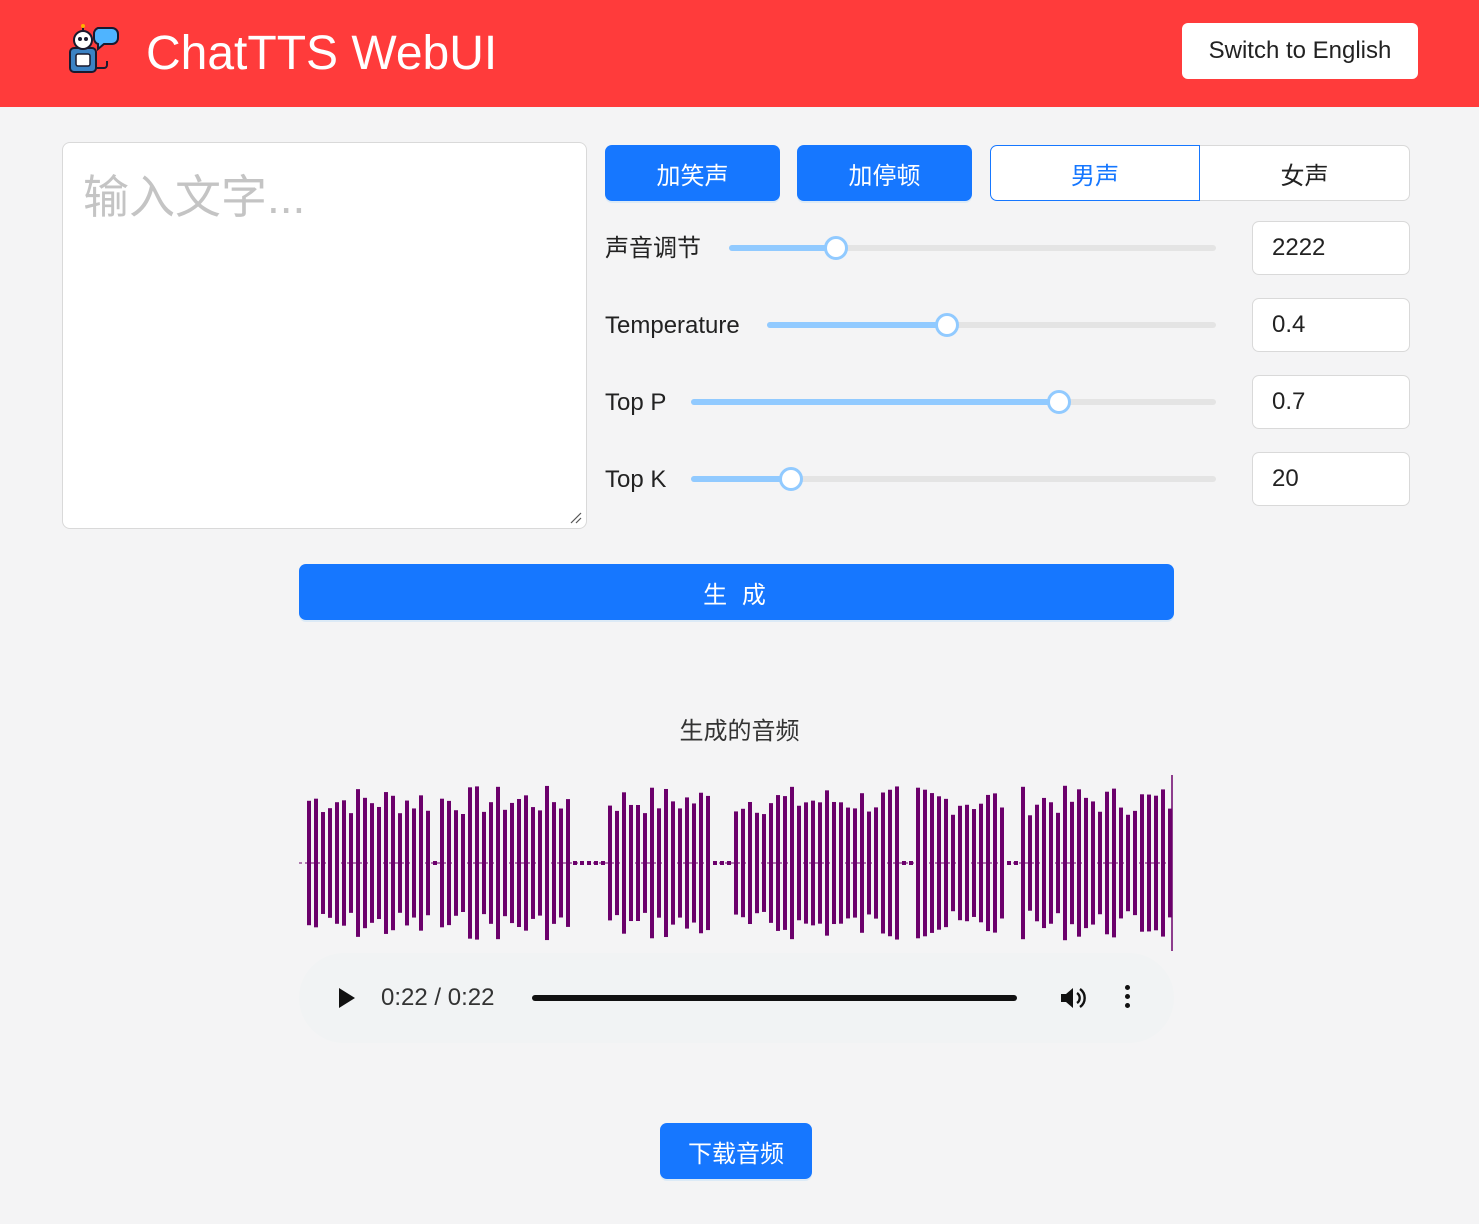  I want to click on text-input, so click(324, 335).